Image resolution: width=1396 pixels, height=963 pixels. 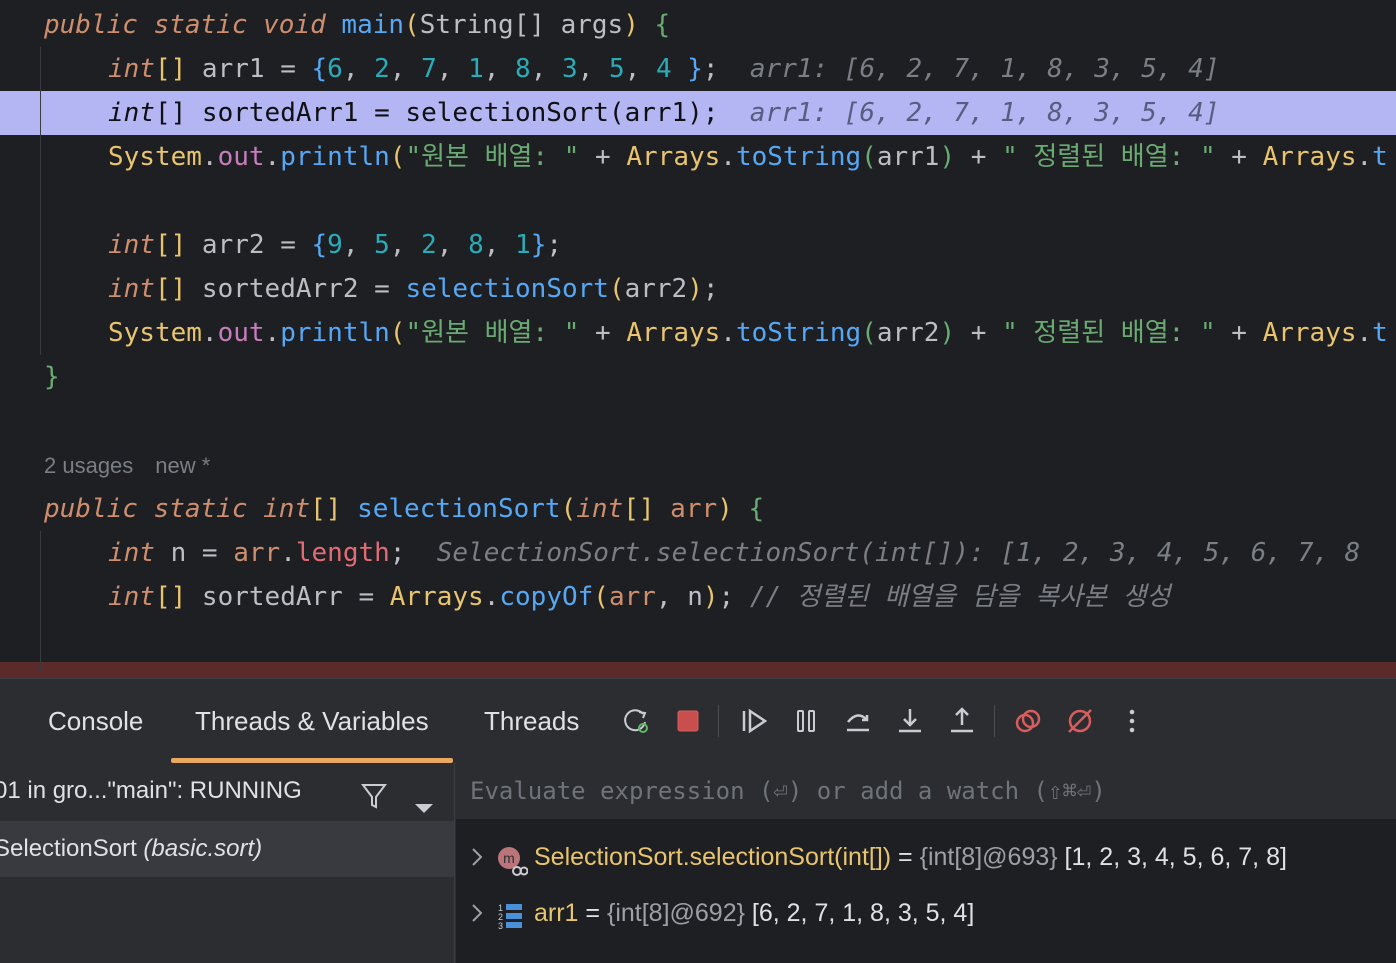 I want to click on resume-icon, so click(x=754, y=721).